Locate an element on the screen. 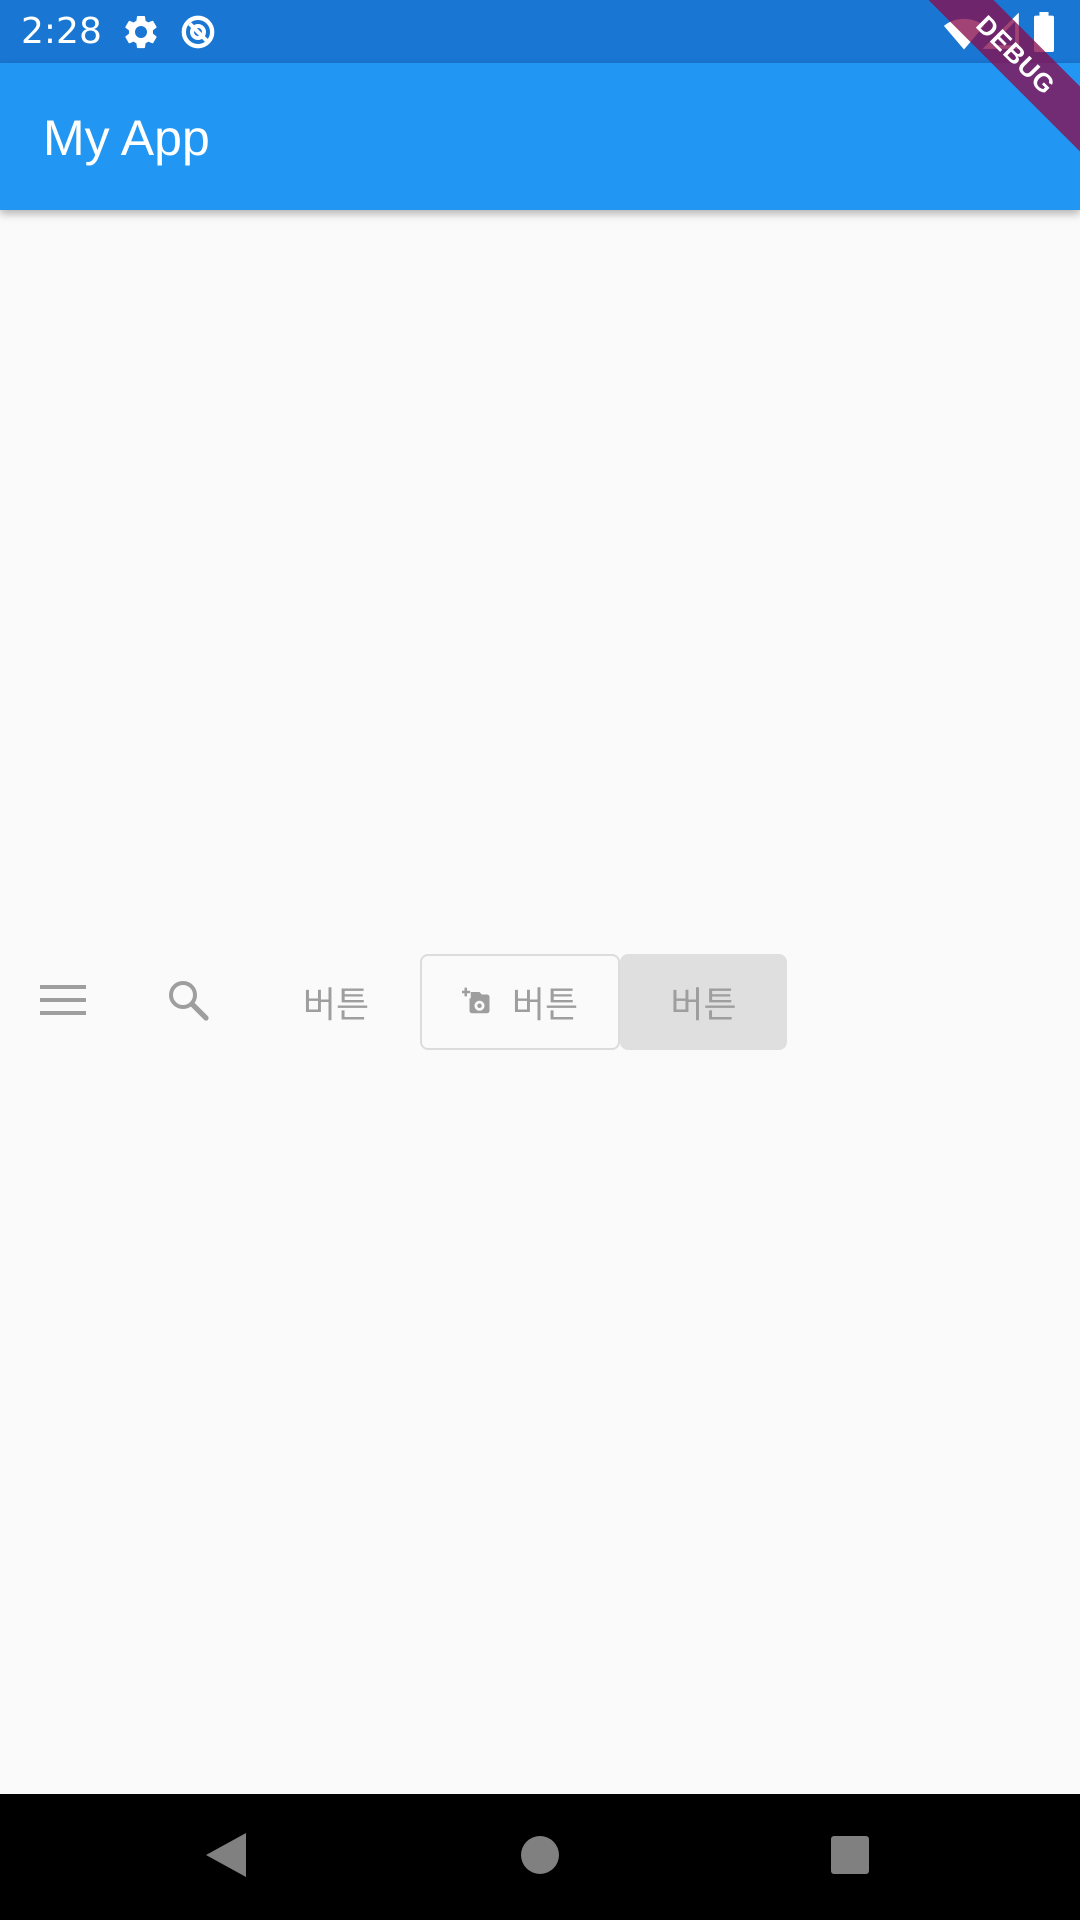 This screenshot has width=1080, height=1920. menu-button is located at coordinates (63, 1002).